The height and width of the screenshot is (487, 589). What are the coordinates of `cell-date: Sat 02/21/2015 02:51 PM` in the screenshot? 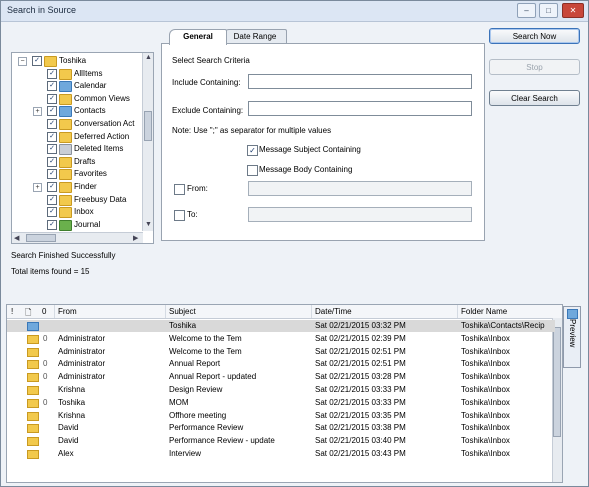 It's located at (360, 351).